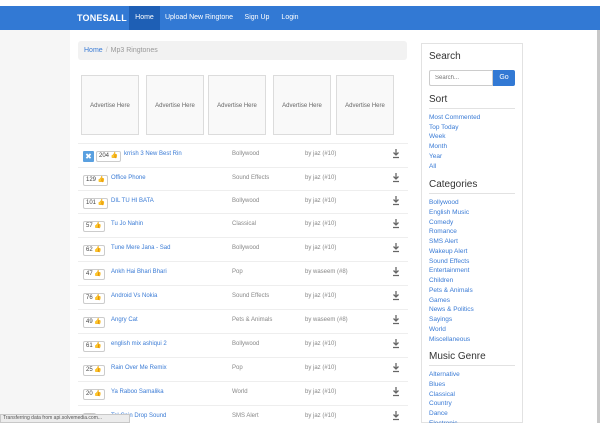 This screenshot has width=600, height=423. I want to click on category-link: Miscellaneous, so click(449, 339).